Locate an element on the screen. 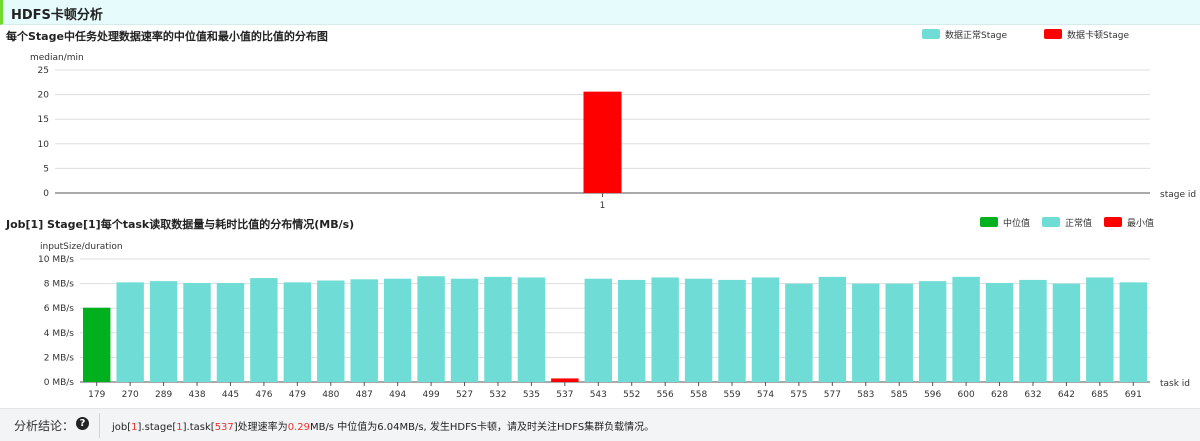 The height and width of the screenshot is (441, 1200). conclusion-label: 分析结论： is located at coordinates (44, 426).